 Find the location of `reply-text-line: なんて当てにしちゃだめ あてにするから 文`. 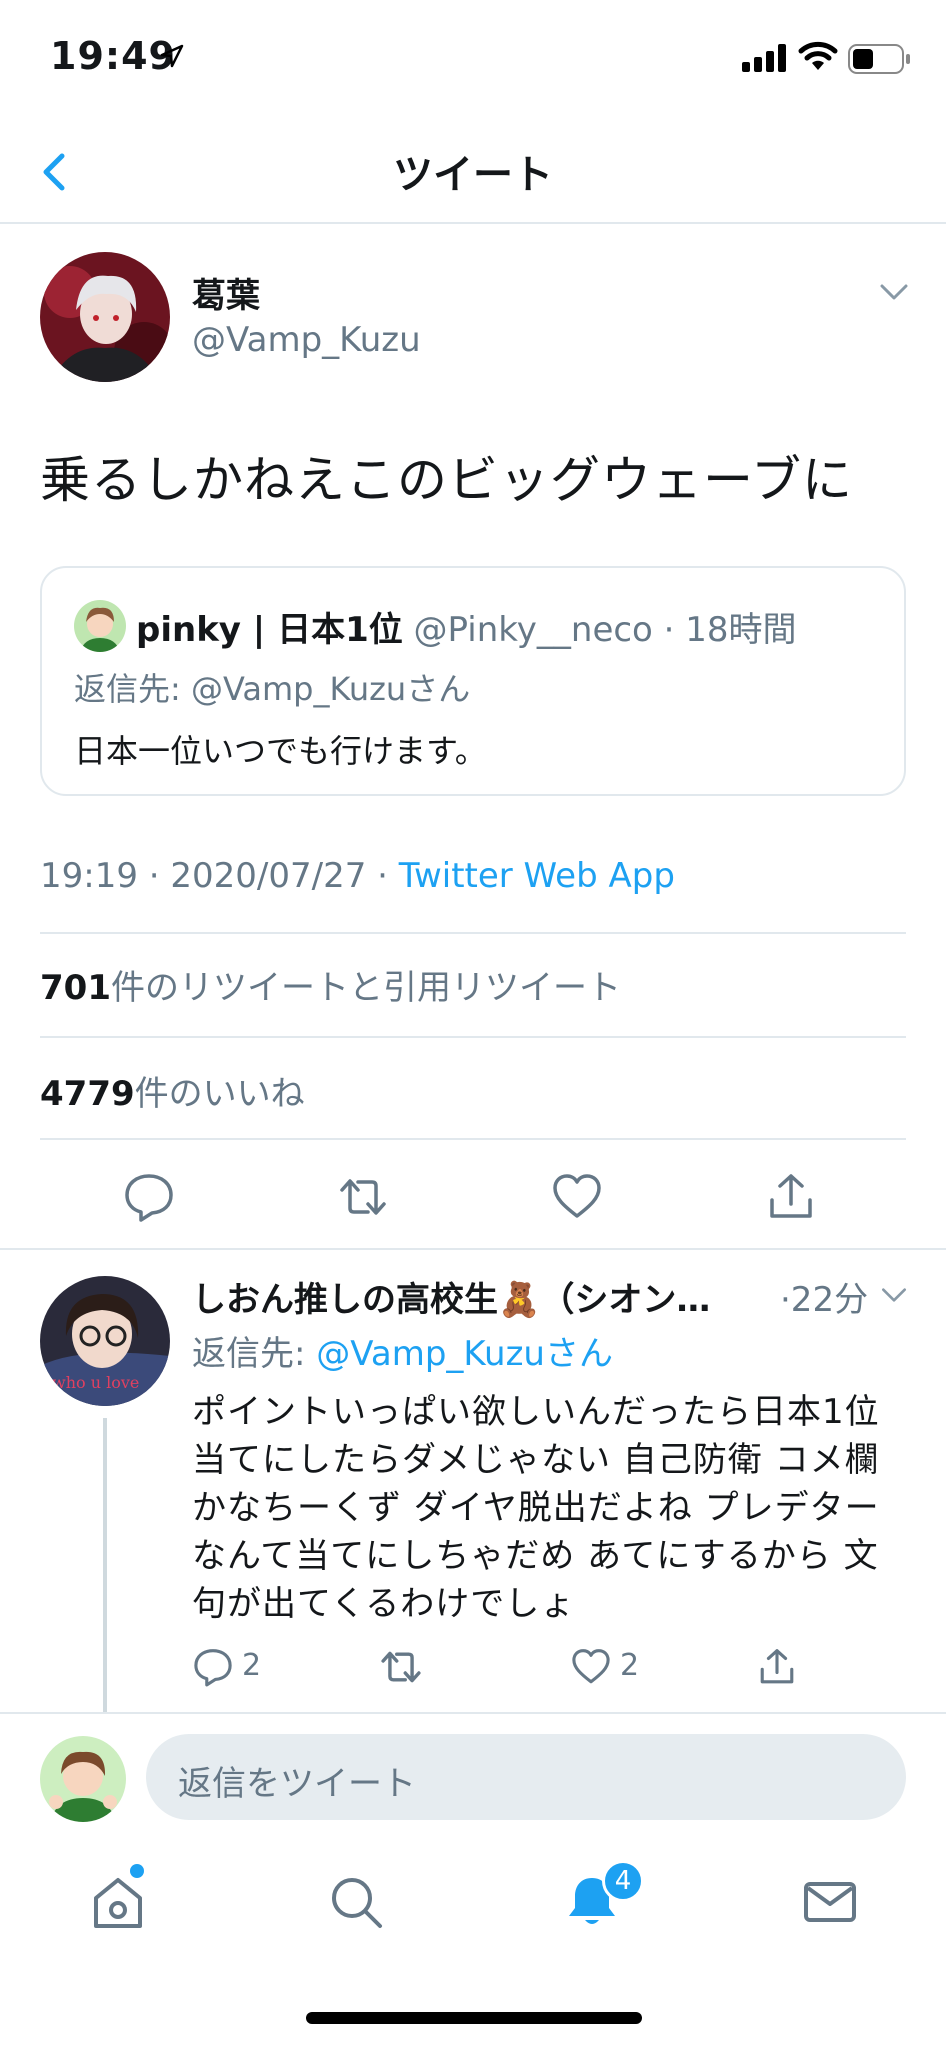

reply-text-line: なんて当てにしちゃだめ あてにするから 文 is located at coordinates (535, 1556).